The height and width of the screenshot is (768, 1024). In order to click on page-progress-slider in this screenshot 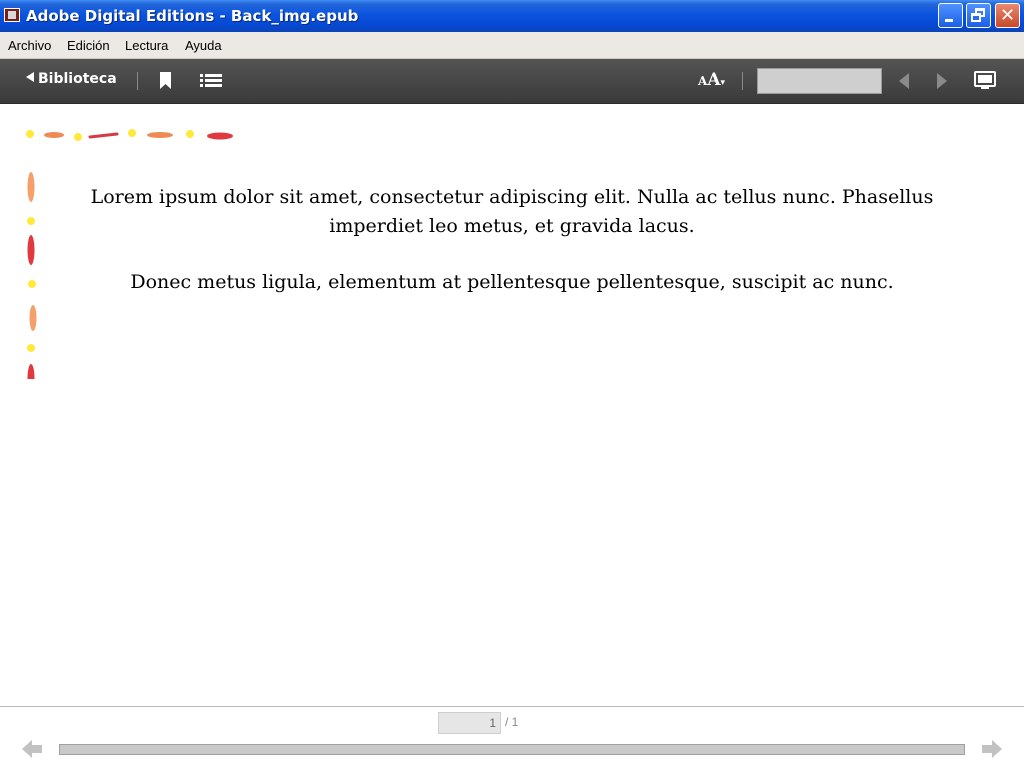, I will do `click(512, 749)`.